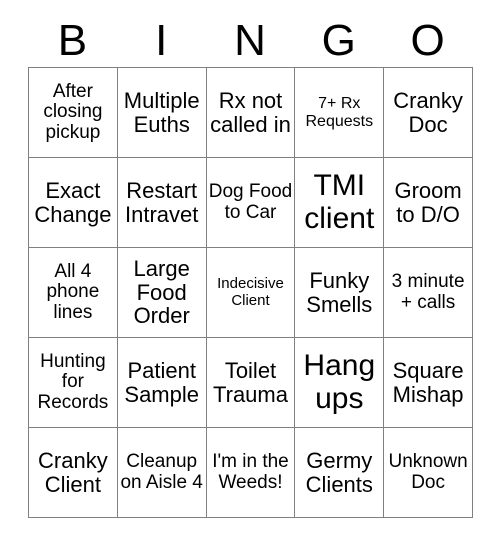 The width and height of the screenshot is (500, 544). I want to click on bingo-cell-n2: Dog Food to Car, so click(251, 202).